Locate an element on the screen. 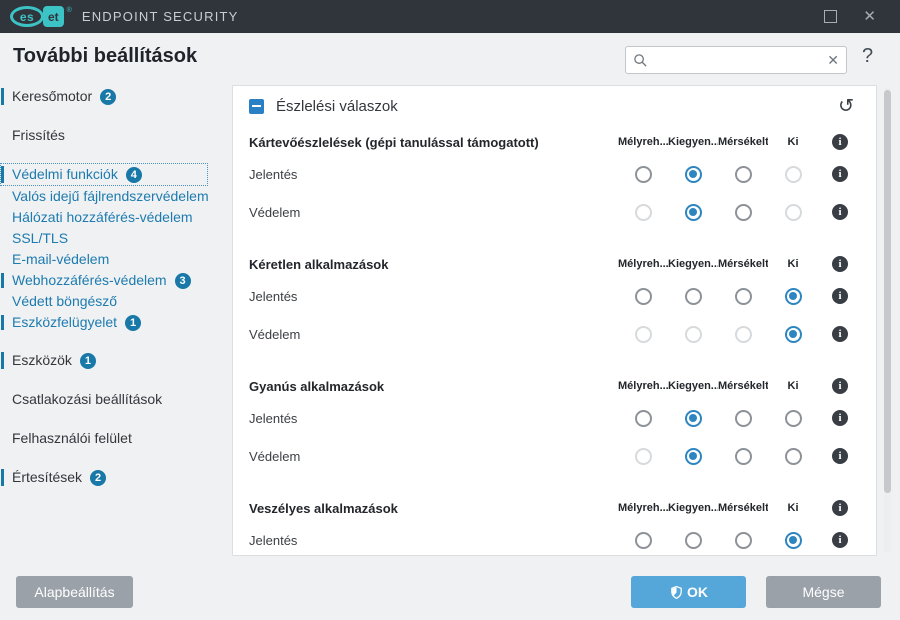  sidebar-item-label: Eszközök is located at coordinates (42, 360).